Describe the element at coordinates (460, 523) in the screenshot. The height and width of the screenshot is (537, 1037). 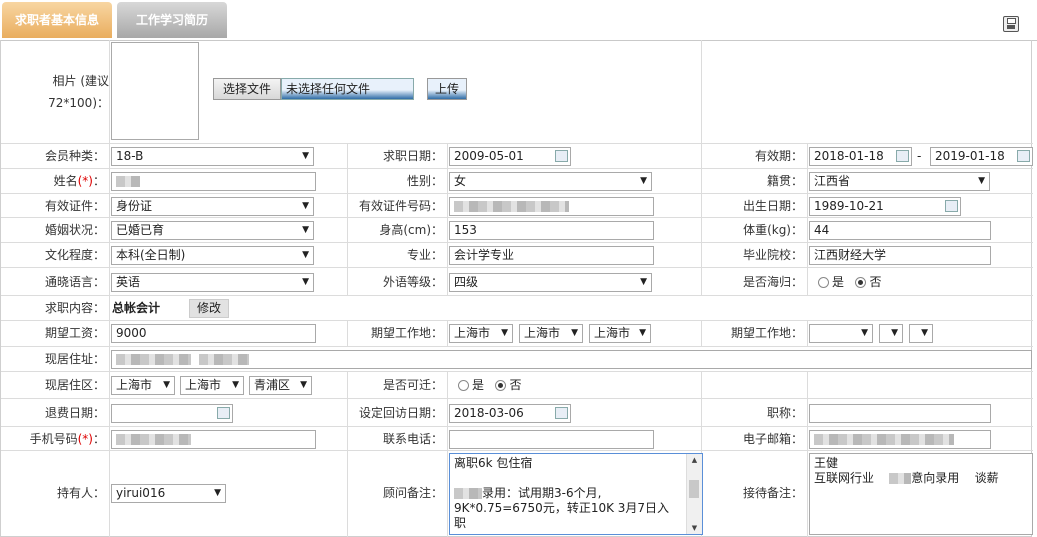
I see `advisor-note-line-4: 职` at that location.